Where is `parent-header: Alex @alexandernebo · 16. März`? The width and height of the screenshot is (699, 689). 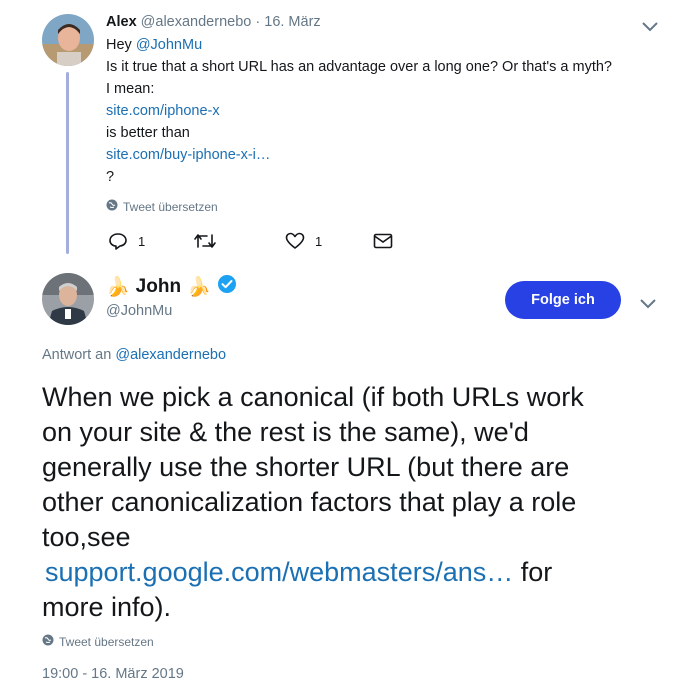
parent-header: Alex @alexandernebo · 16. März is located at coordinates (213, 22).